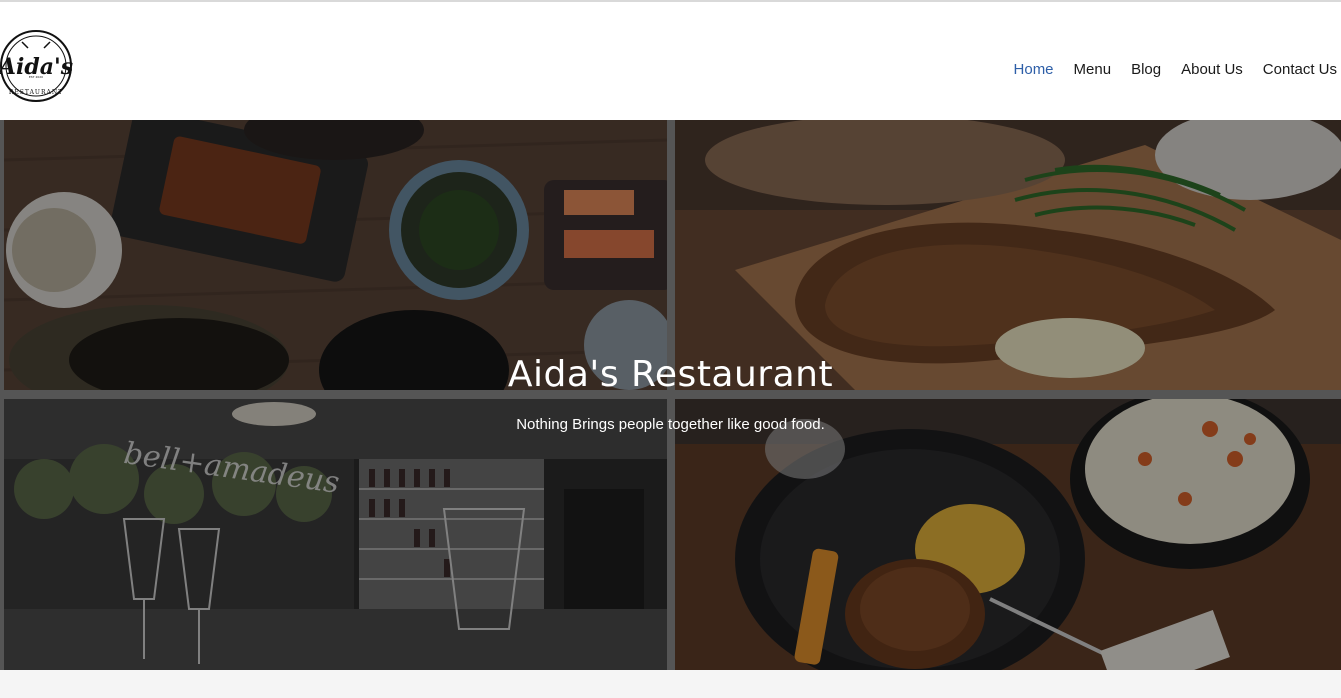  I want to click on nav-home: Home, so click(1034, 70).